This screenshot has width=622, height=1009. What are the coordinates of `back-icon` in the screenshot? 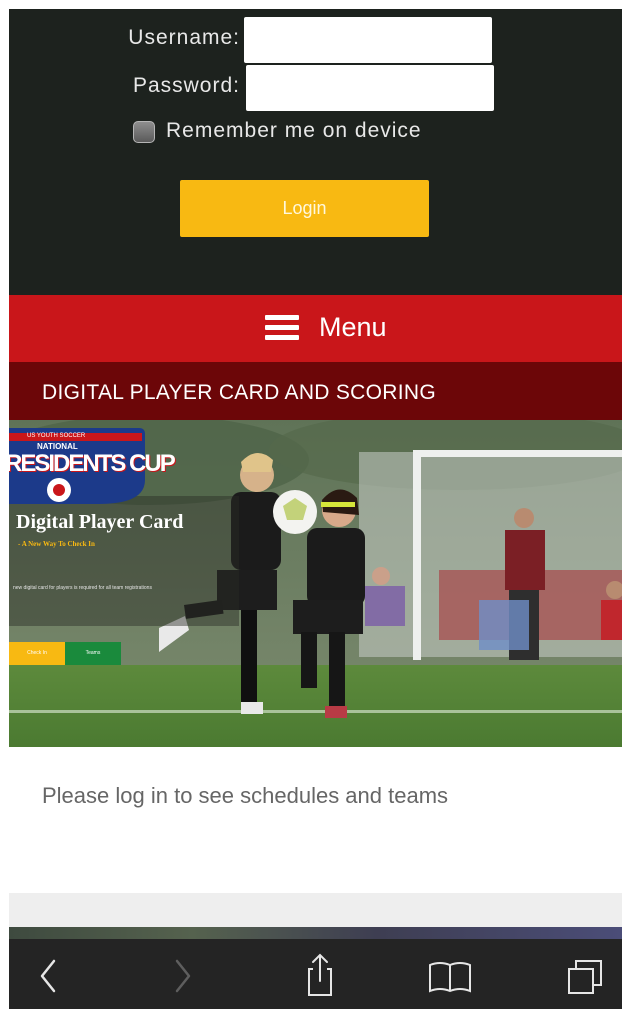 It's located at (48, 976).